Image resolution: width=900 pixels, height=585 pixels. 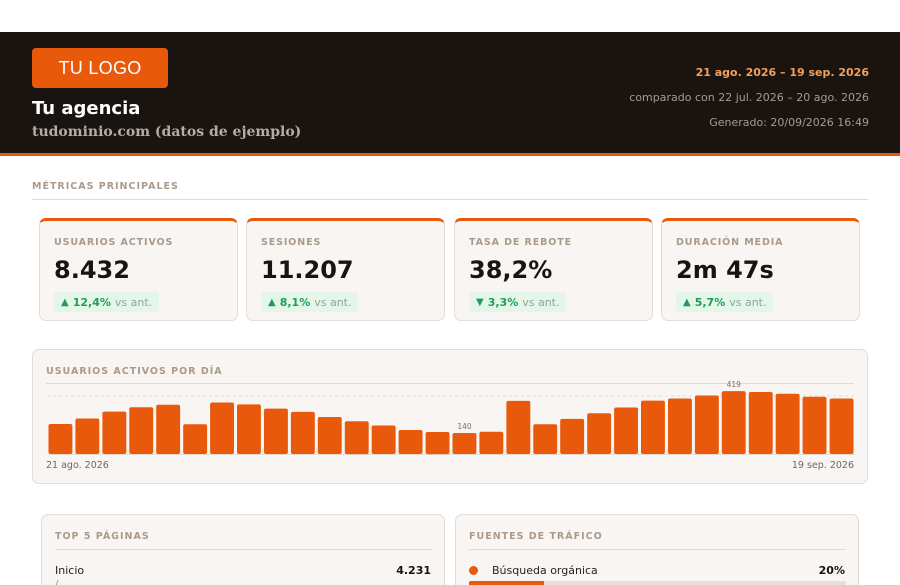 I want to click on kpi-label: TASA DE REBOTE, so click(x=520, y=242).